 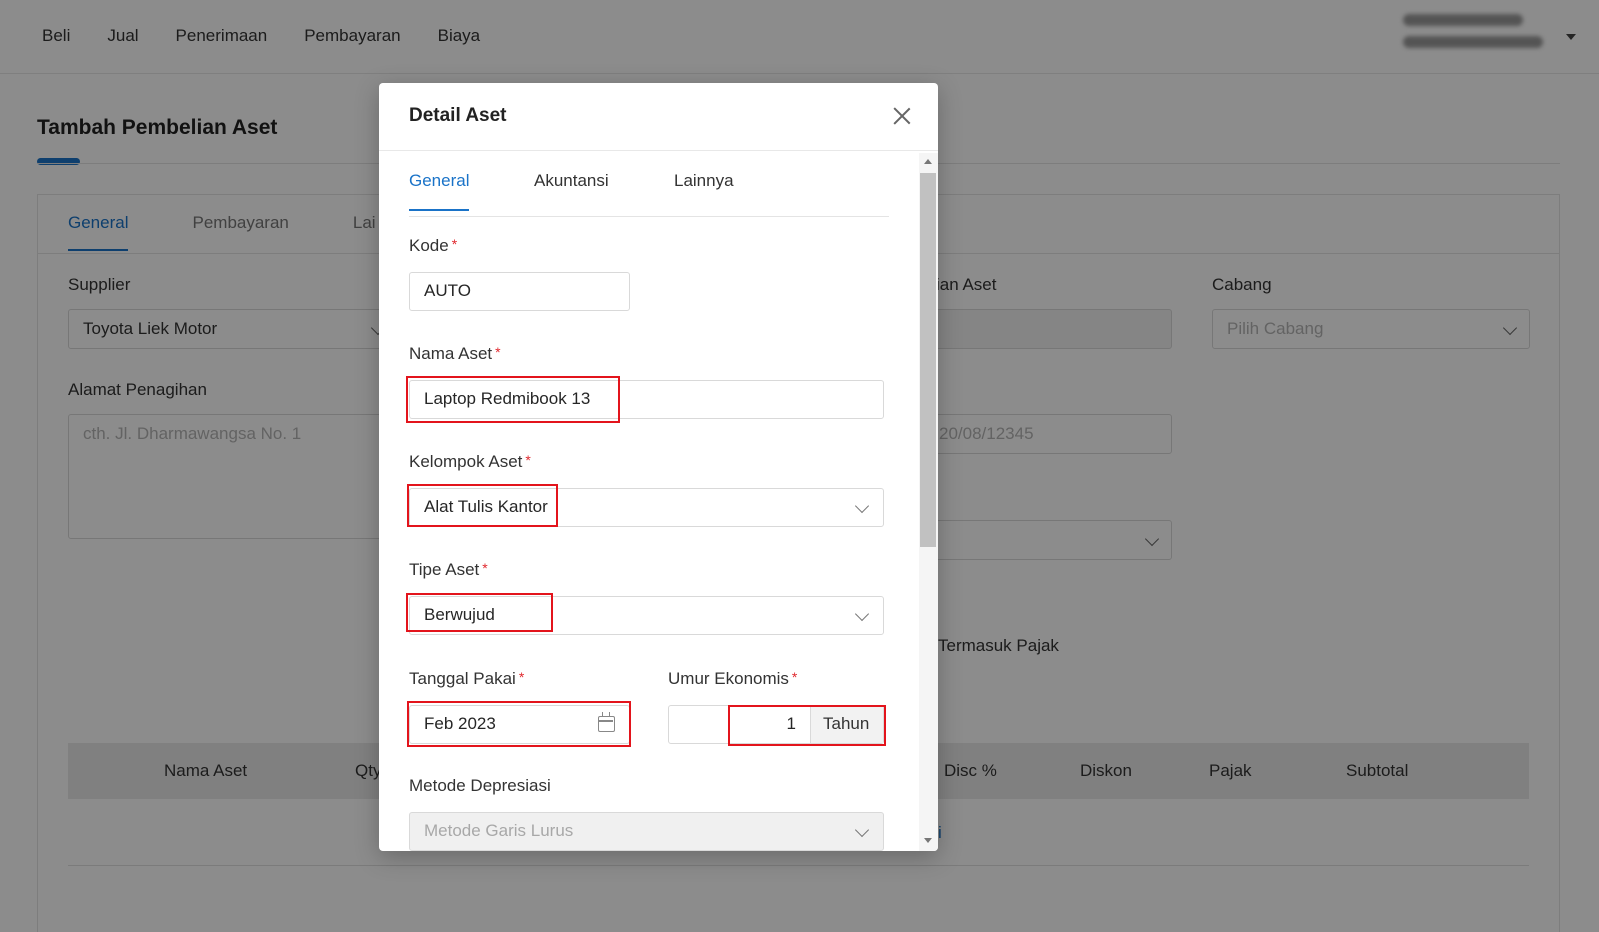 I want to click on metode-depresiasi-select: Metode Garis Lurus, so click(x=646, y=831).